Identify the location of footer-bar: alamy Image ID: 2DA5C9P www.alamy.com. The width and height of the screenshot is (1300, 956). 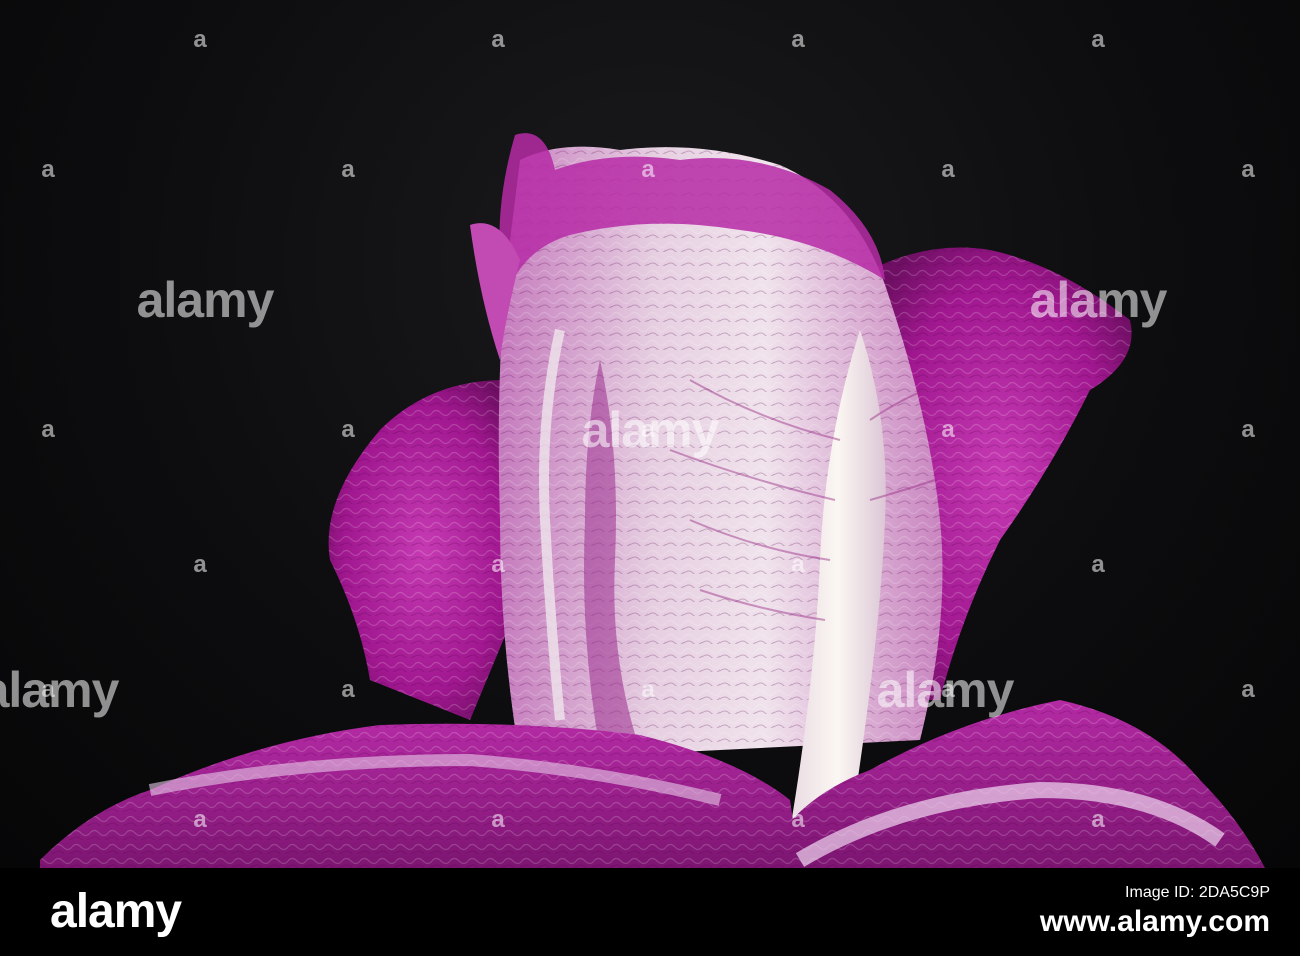
(650, 912).